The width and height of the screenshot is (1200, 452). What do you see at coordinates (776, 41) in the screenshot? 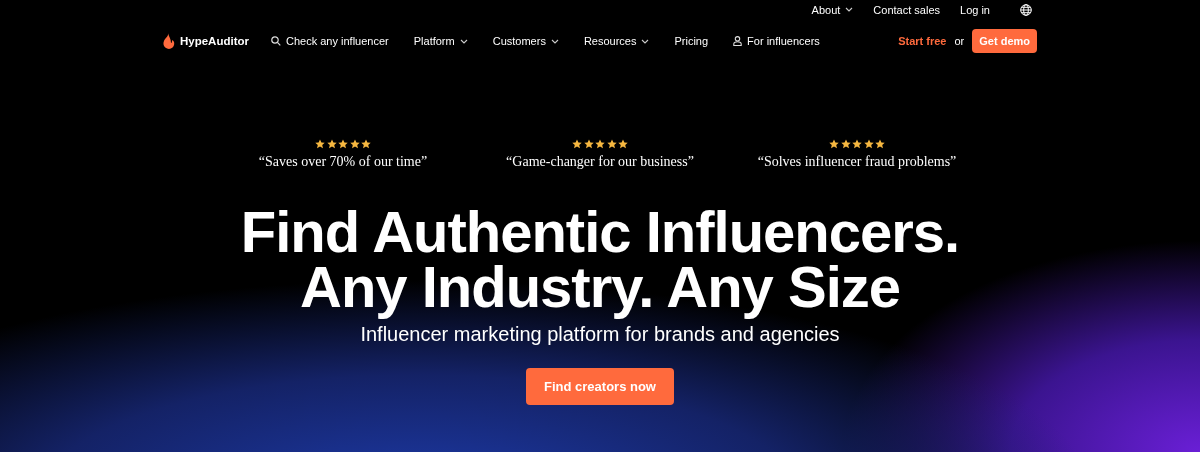
I see `nav-link: For influencers` at bounding box center [776, 41].